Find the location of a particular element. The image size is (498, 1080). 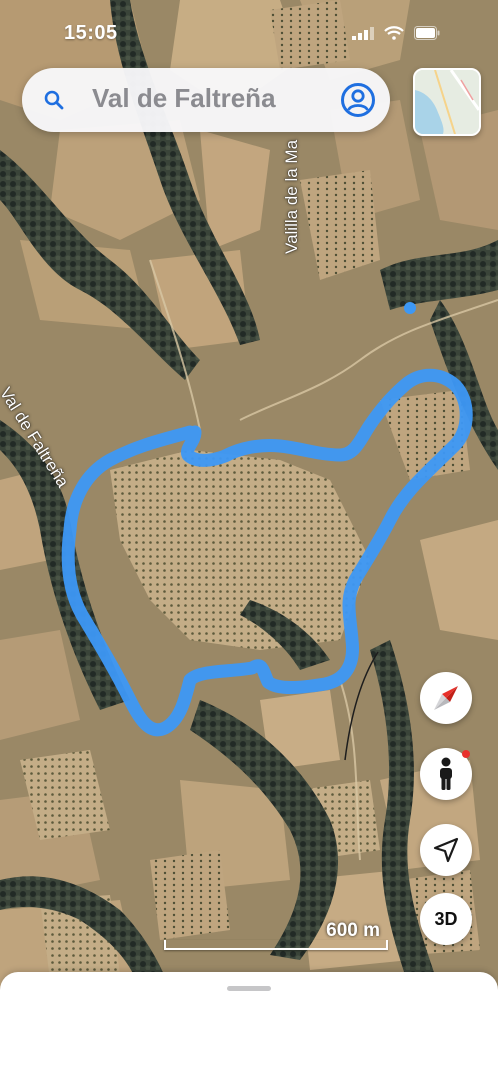

battery-icon is located at coordinates (427, 33).